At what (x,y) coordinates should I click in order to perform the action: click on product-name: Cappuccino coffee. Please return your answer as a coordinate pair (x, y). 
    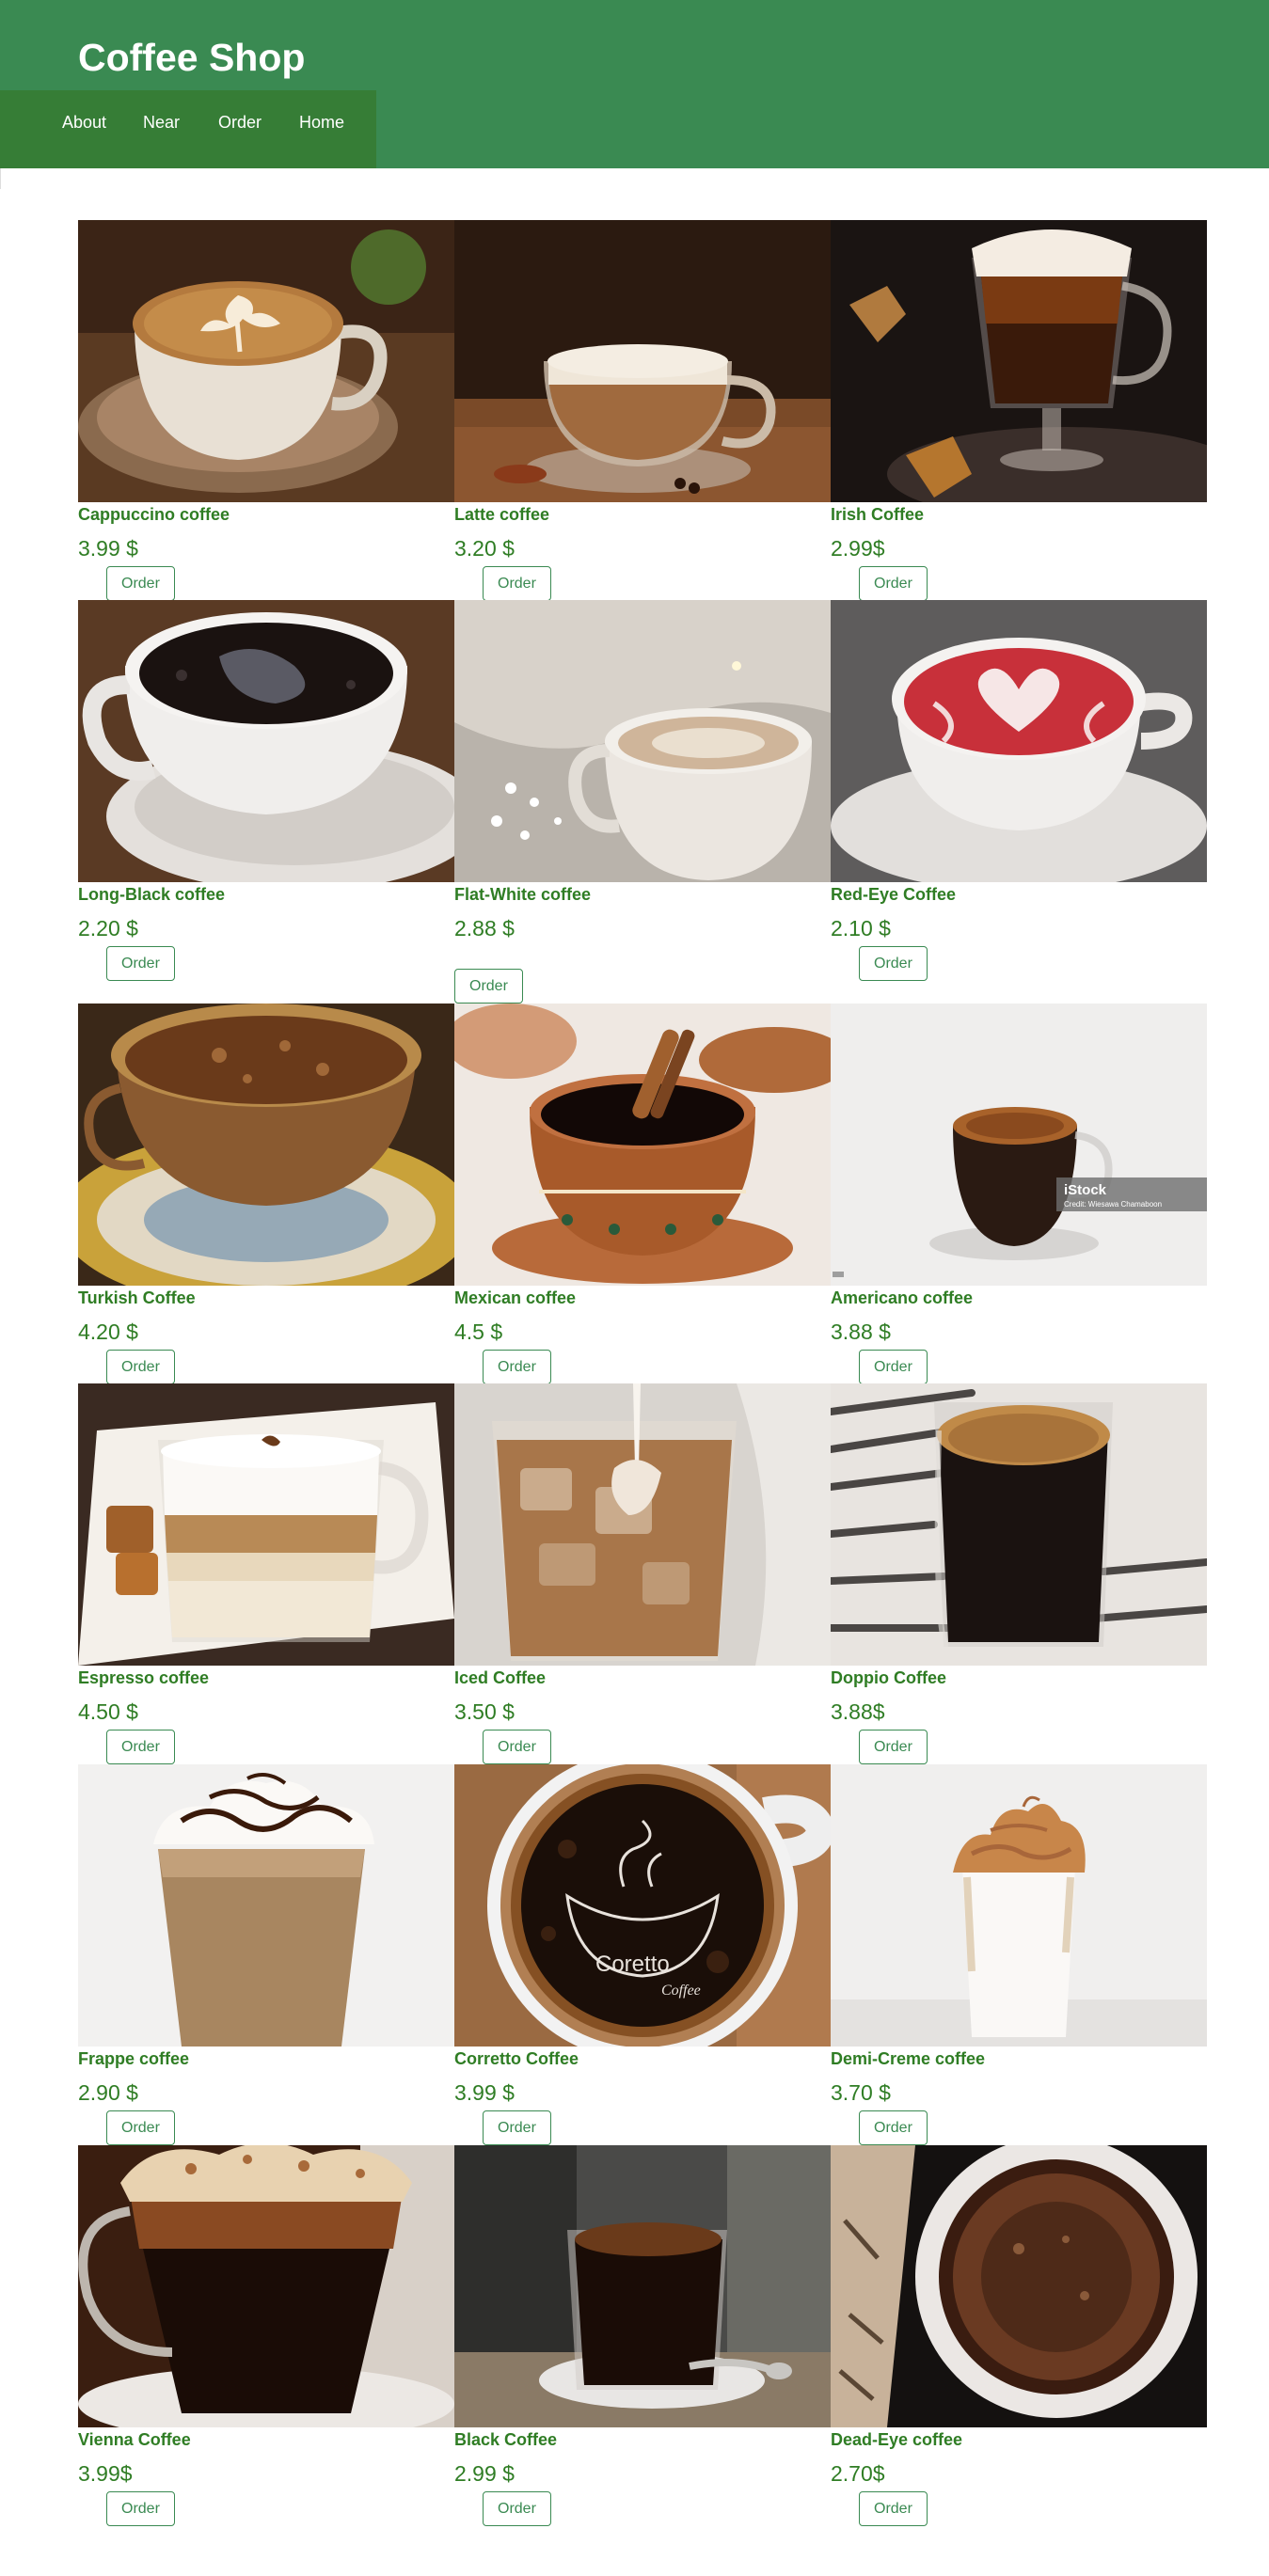
    Looking at the image, I should click on (154, 514).